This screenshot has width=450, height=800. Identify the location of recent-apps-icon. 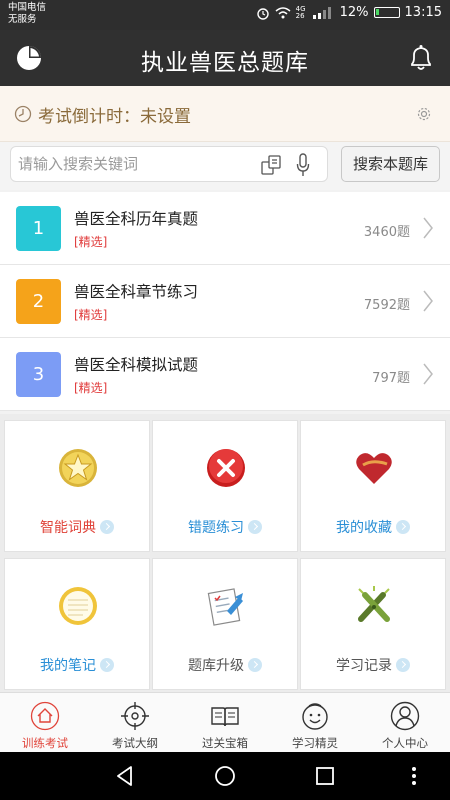
(325, 776).